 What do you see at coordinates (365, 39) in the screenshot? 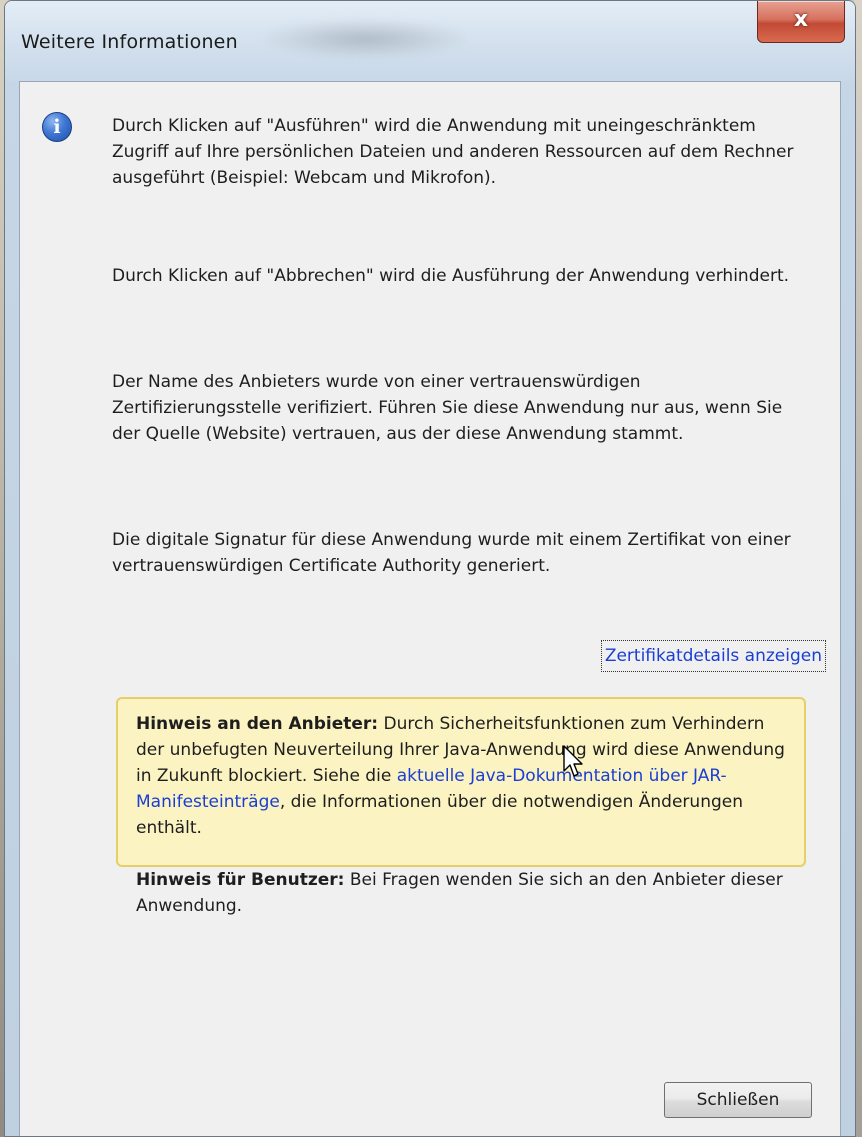
I see `title-bar-blur` at bounding box center [365, 39].